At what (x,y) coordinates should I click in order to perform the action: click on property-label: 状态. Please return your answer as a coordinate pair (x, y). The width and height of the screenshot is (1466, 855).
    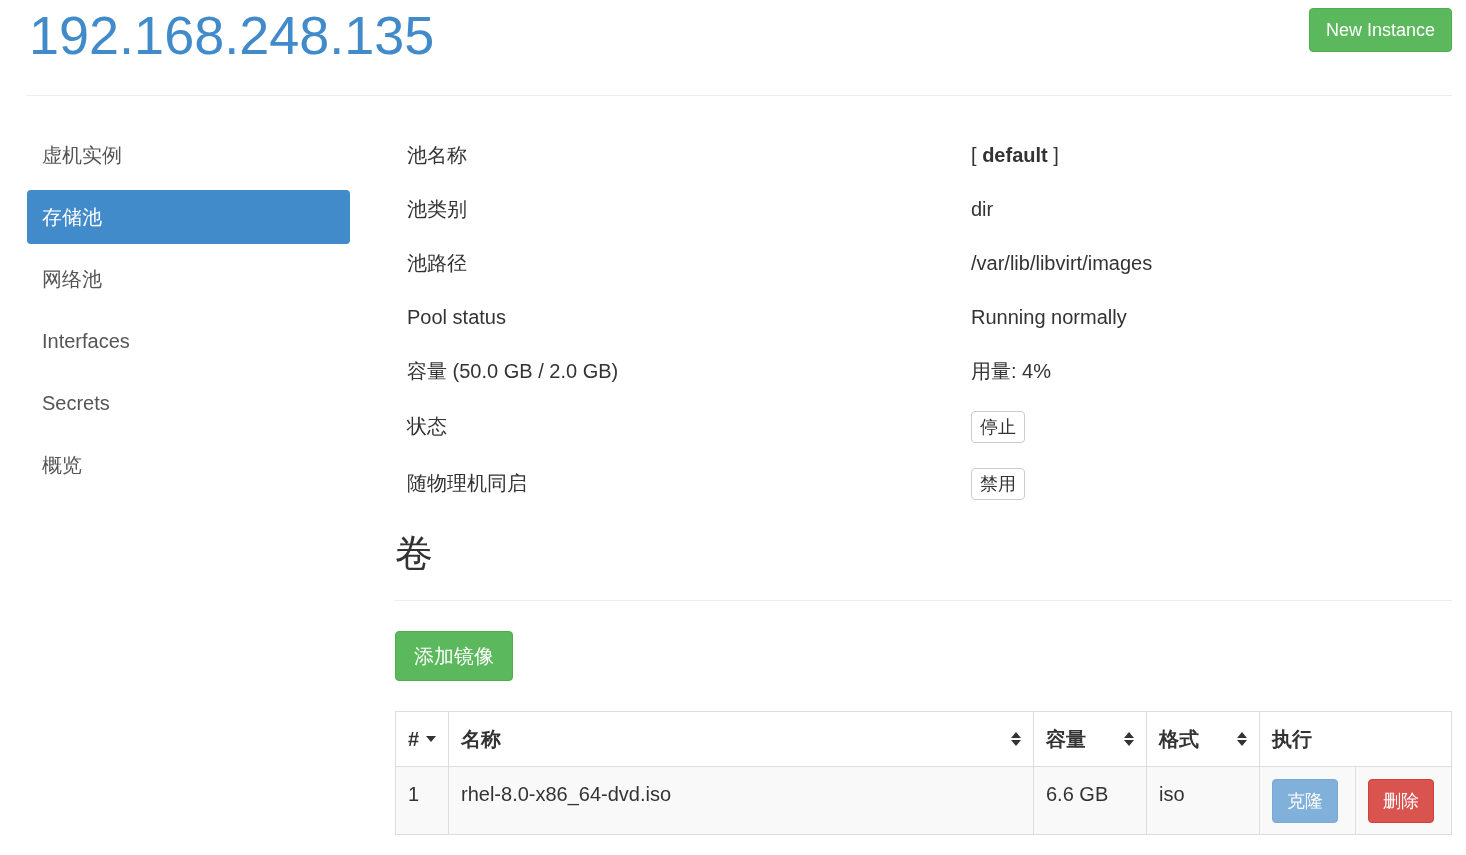
    Looking at the image, I should click on (427, 426).